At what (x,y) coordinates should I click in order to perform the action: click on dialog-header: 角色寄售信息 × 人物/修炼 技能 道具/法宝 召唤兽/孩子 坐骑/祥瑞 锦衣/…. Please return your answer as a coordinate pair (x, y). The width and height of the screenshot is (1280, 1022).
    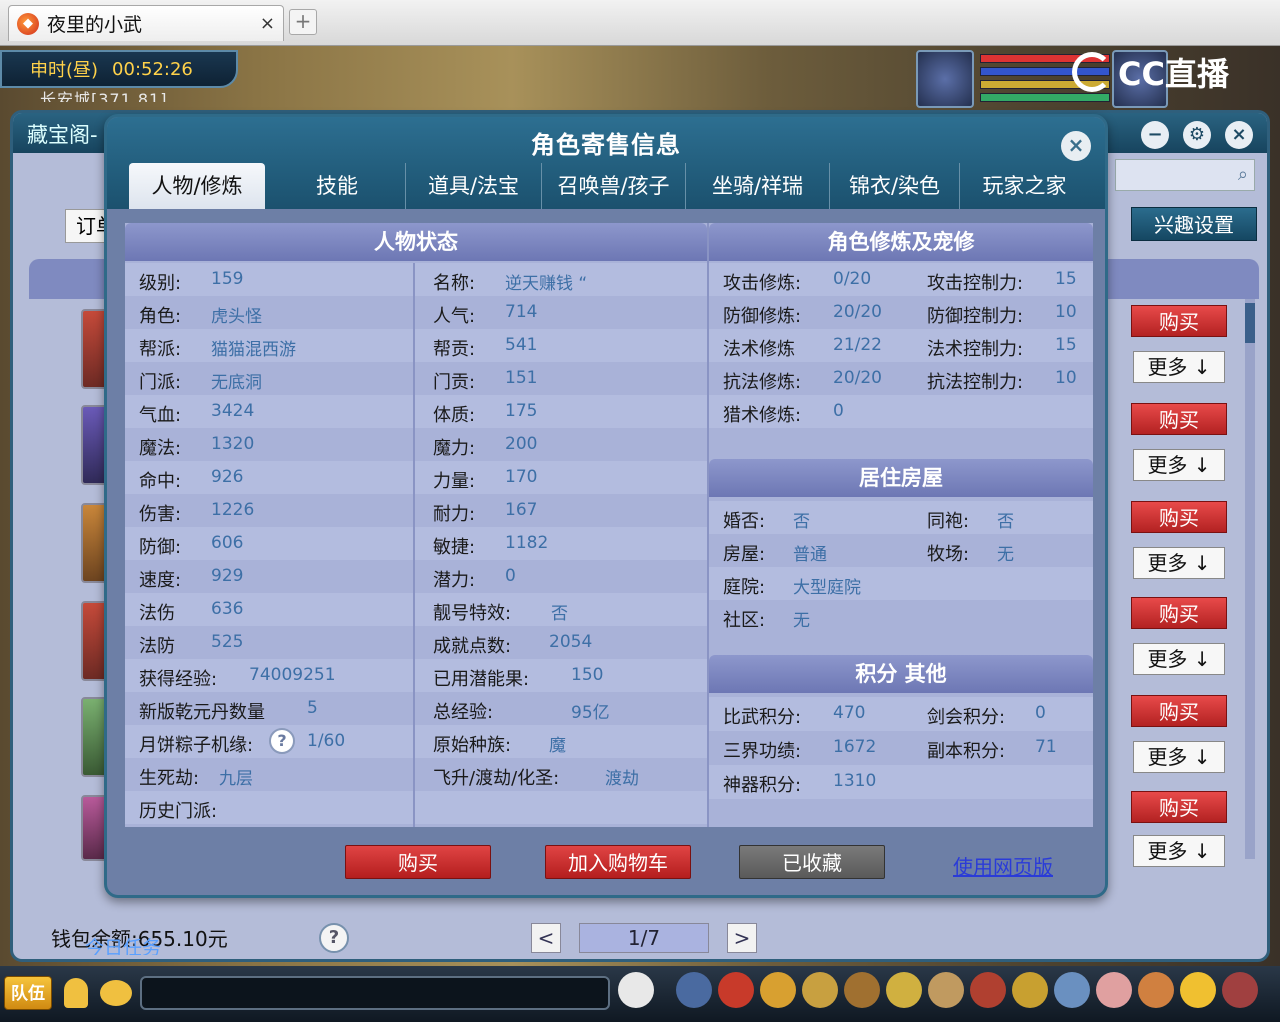
    Looking at the image, I should click on (606, 163).